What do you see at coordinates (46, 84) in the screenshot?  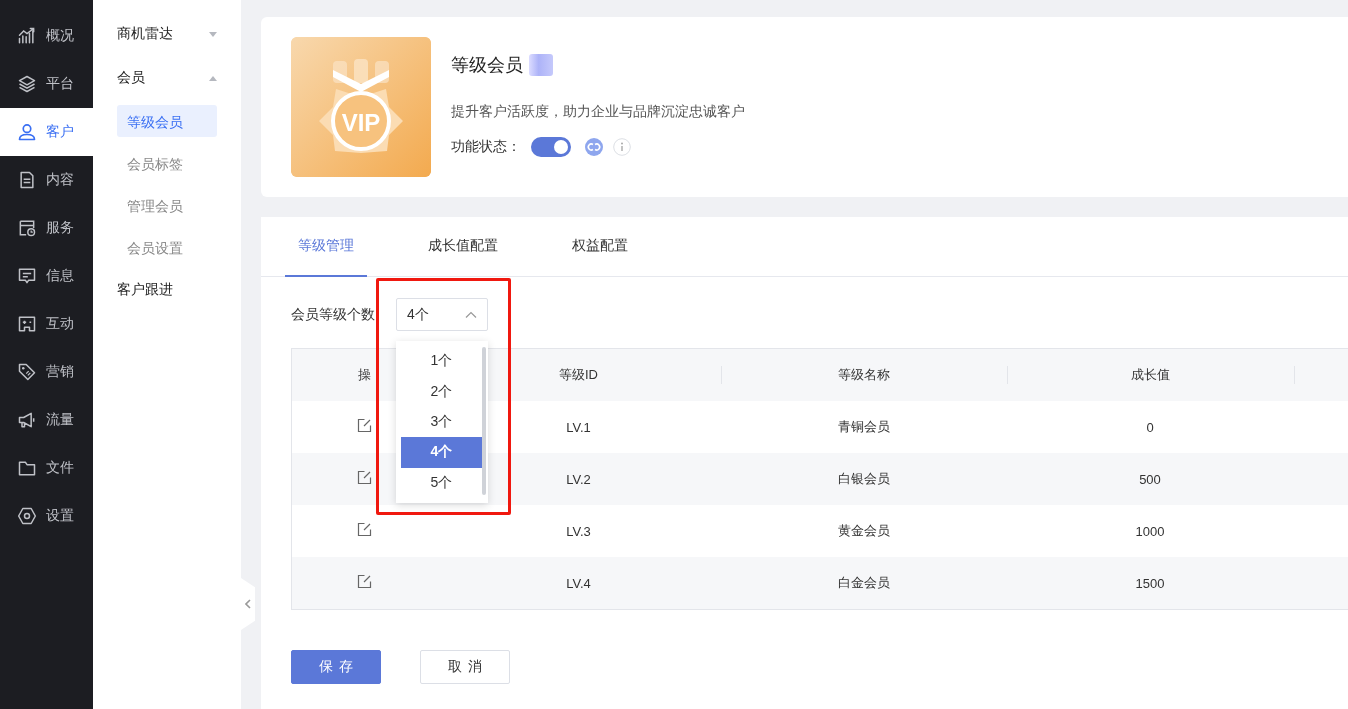 I see `nav-item: 平台` at bounding box center [46, 84].